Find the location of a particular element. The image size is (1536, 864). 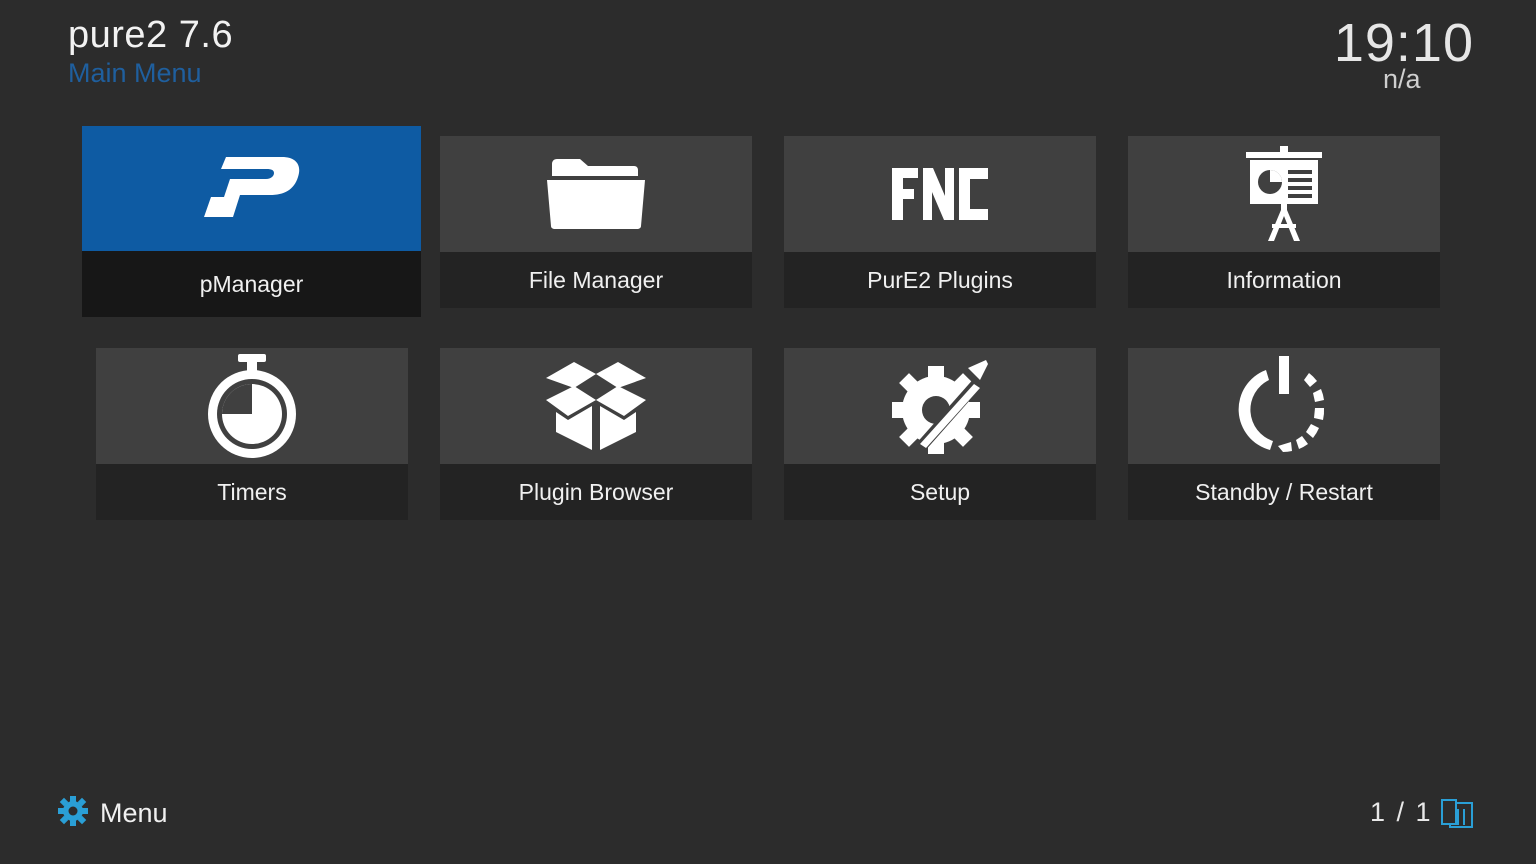

tile-label-area: File Manager is located at coordinates (596, 280).